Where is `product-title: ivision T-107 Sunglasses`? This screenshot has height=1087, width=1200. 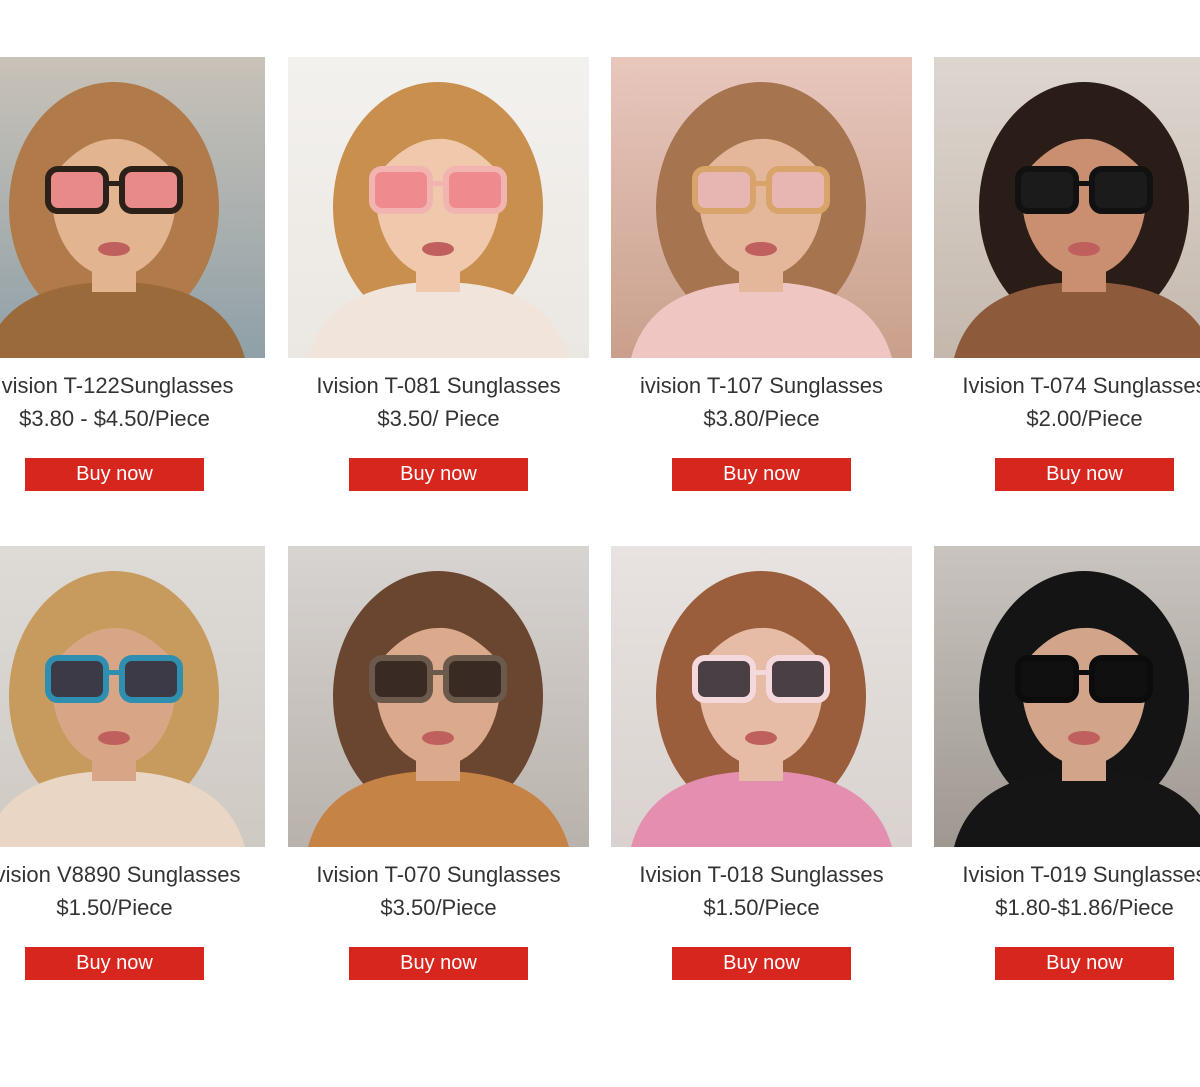 product-title: ivision T-107 Sunglasses is located at coordinates (761, 386).